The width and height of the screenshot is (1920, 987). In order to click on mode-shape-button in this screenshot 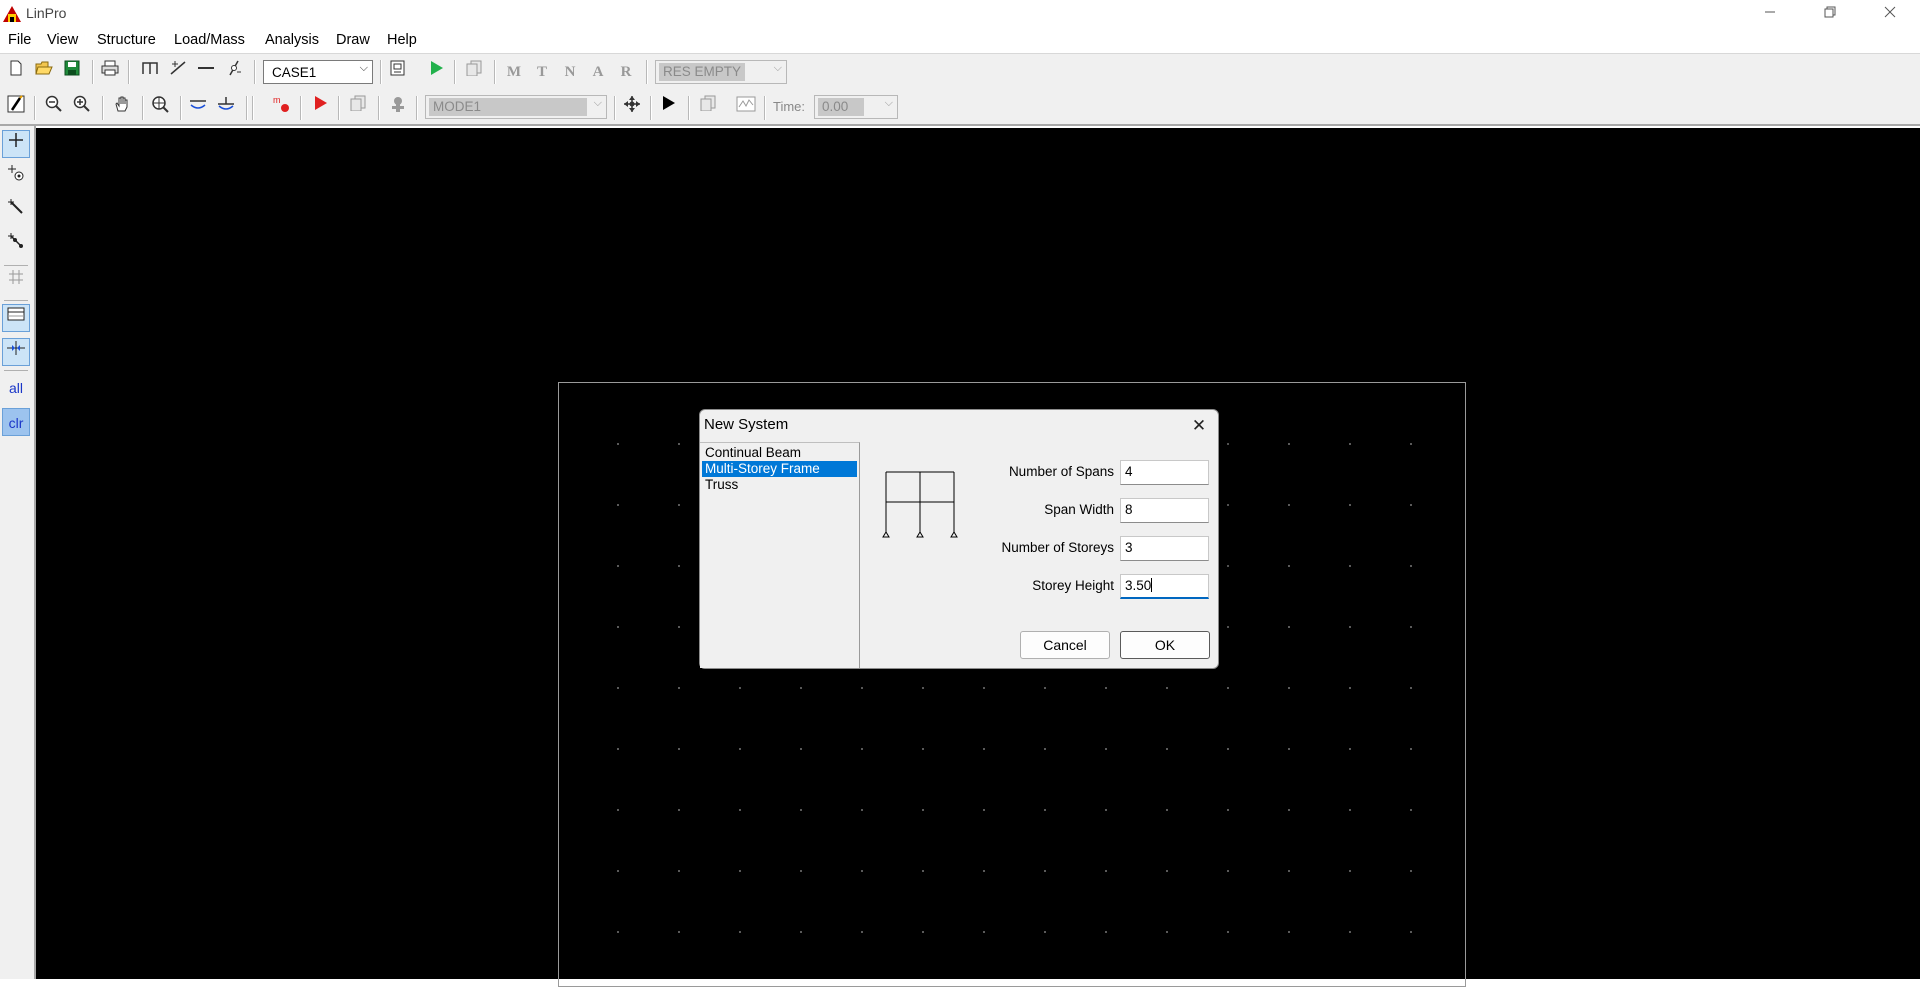, I will do `click(398, 107)`.